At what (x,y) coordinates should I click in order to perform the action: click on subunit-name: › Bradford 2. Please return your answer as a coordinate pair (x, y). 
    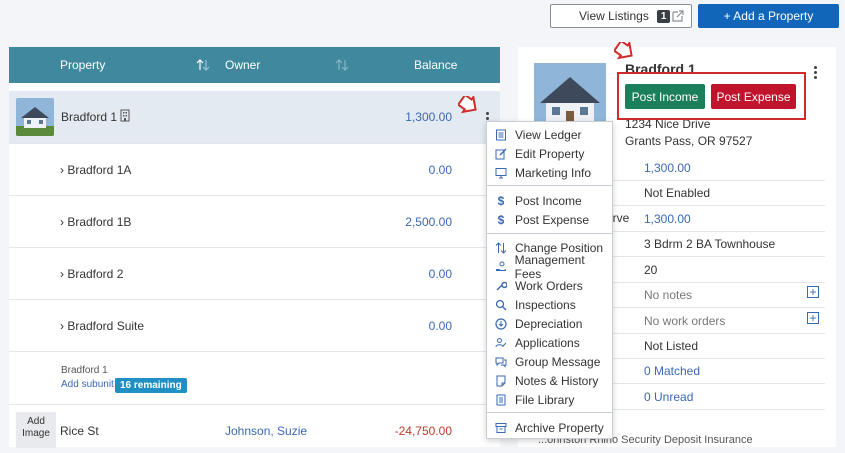
    Looking at the image, I should click on (91, 274).